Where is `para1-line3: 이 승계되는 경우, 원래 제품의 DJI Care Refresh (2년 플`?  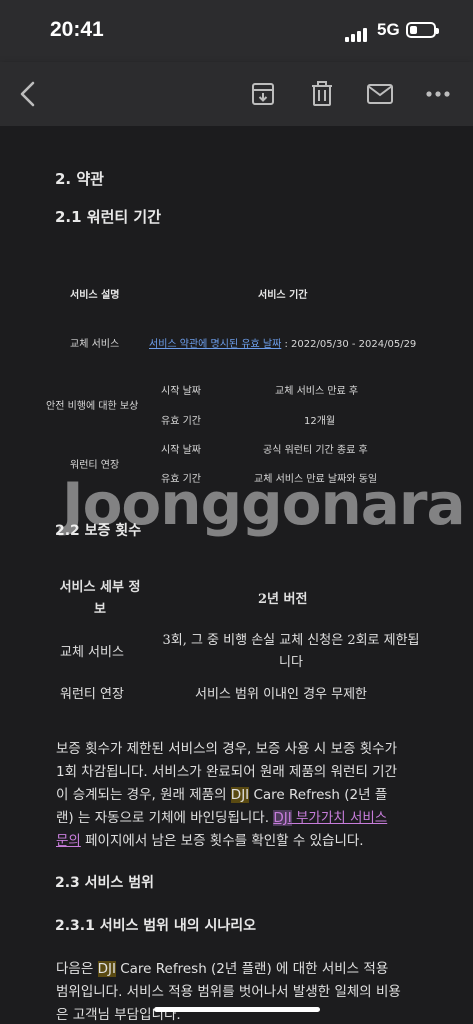
para1-line3: 이 승계되는 경우, 원래 제품의 DJI Care Refresh (2년 플 is located at coordinates (256, 795).